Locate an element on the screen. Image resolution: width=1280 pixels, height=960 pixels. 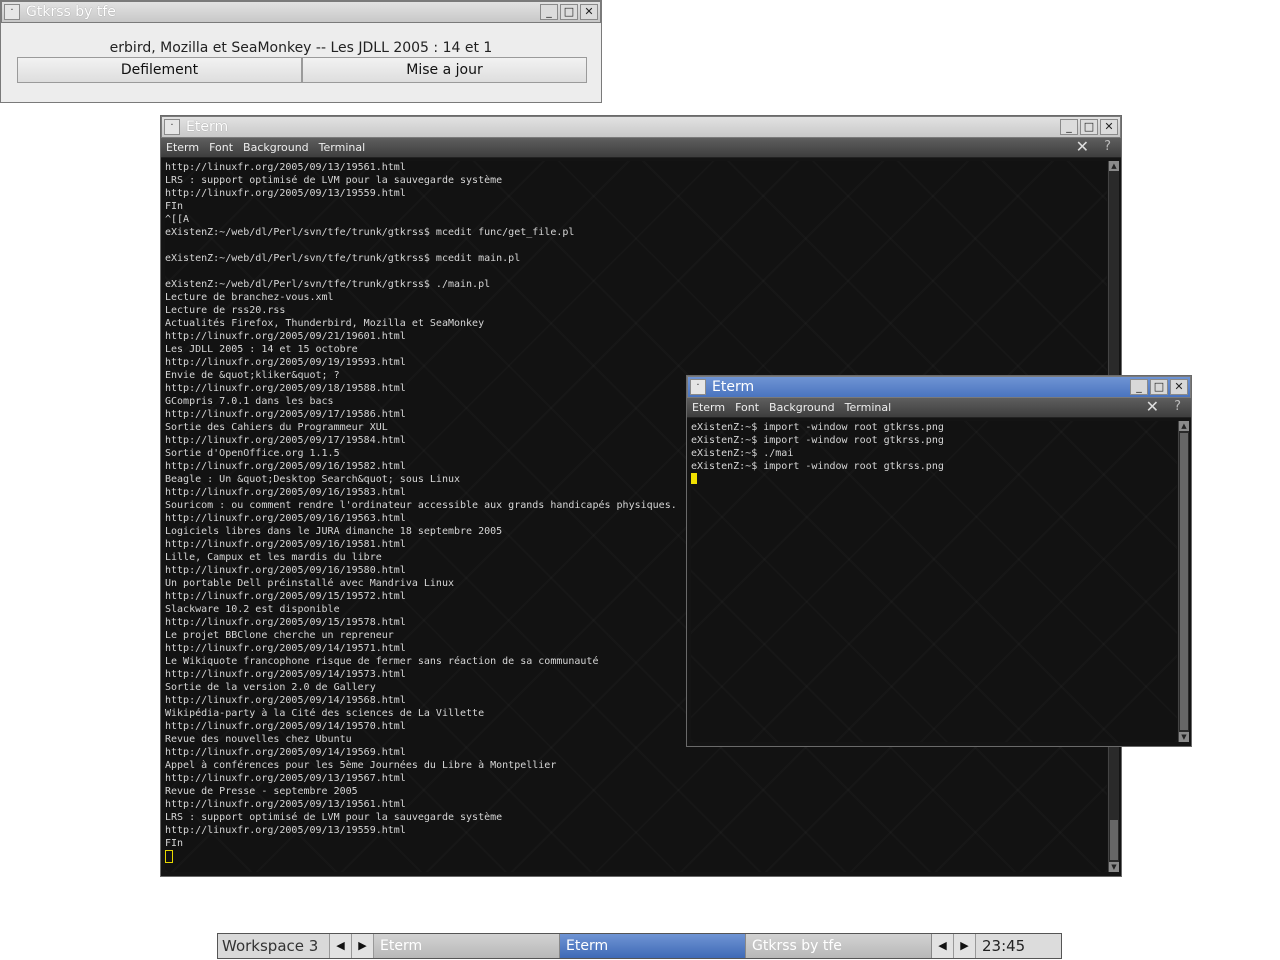
terminal-line: http://linuxfr.org/2005/09/14/19569.html is located at coordinates (285, 752).